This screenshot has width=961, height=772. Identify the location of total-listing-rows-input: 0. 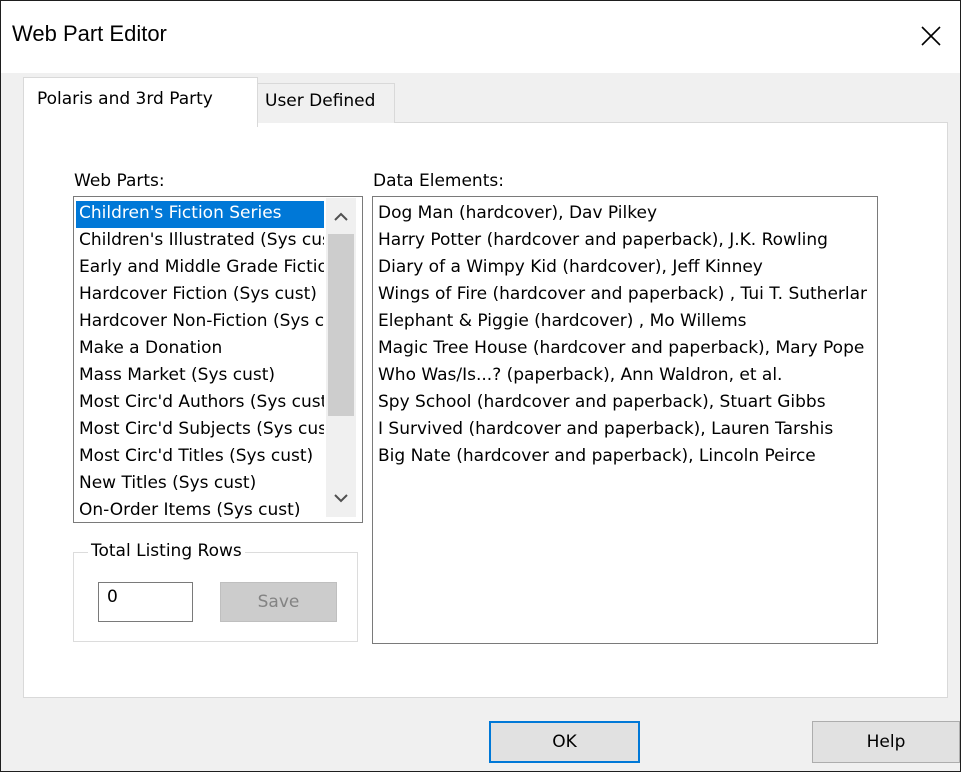
(145, 602).